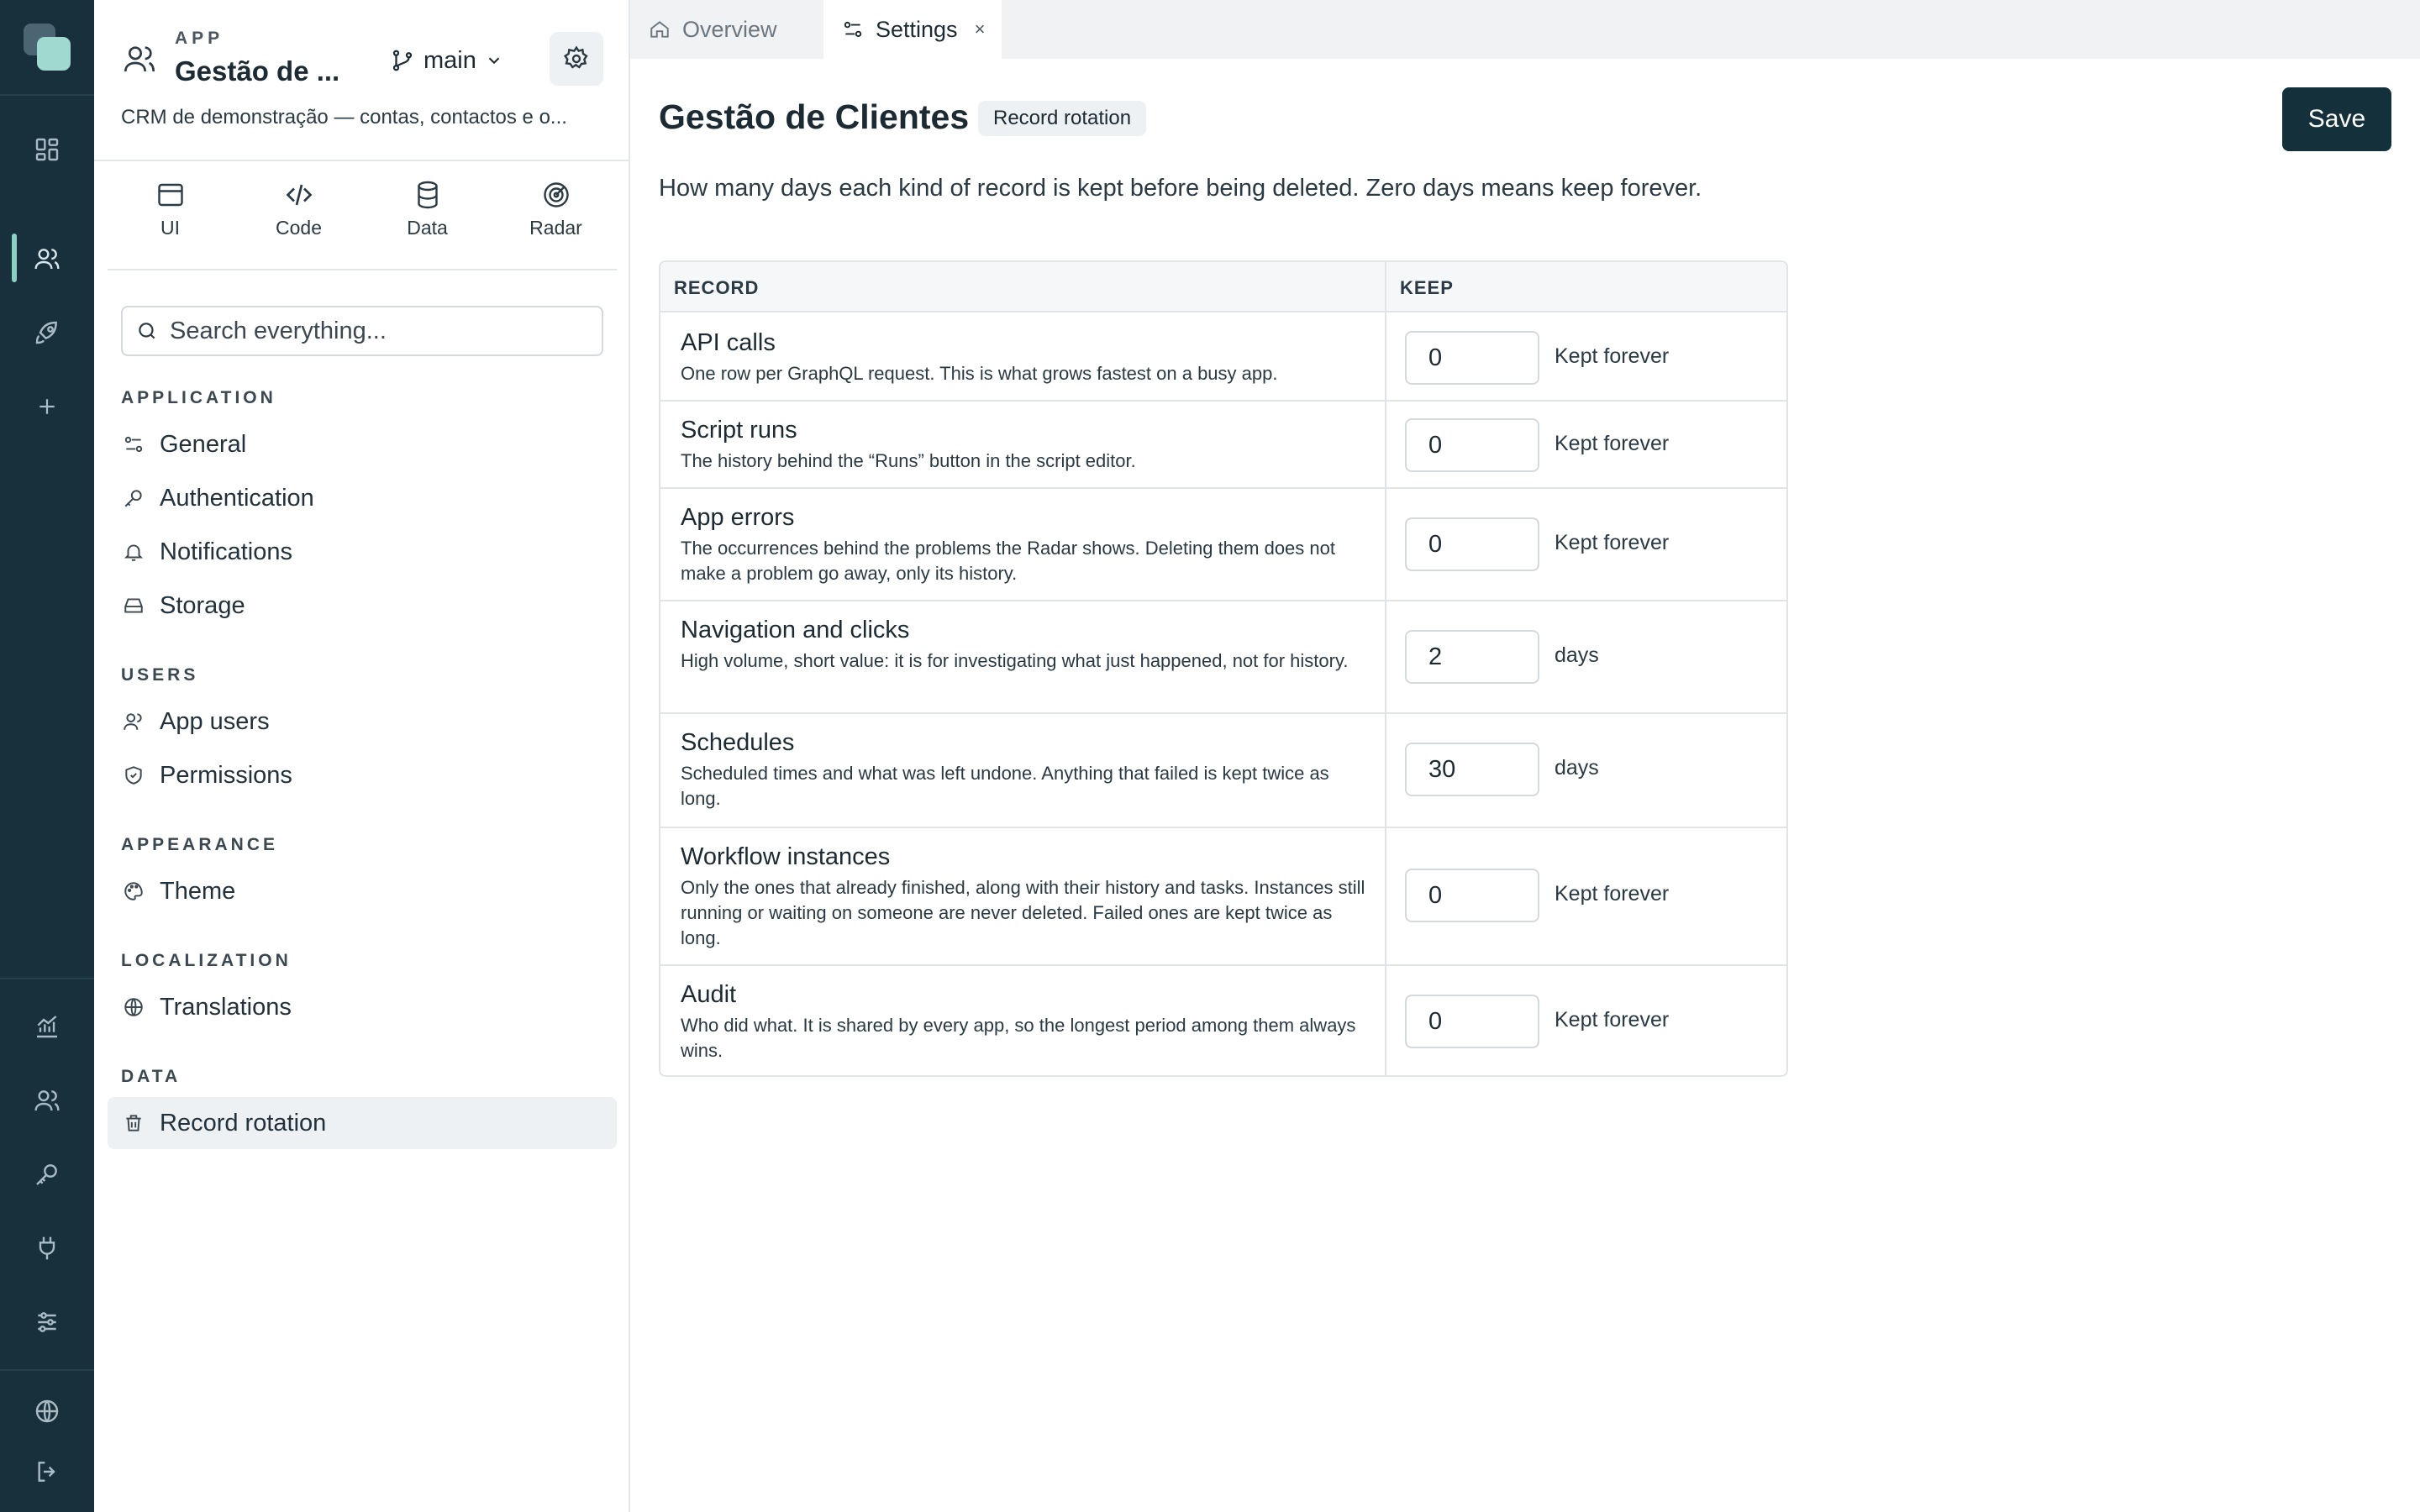 This screenshot has height=1512, width=2420. What do you see at coordinates (362, 722) in the screenshot?
I see `sidebar-item-app-users: App users` at bounding box center [362, 722].